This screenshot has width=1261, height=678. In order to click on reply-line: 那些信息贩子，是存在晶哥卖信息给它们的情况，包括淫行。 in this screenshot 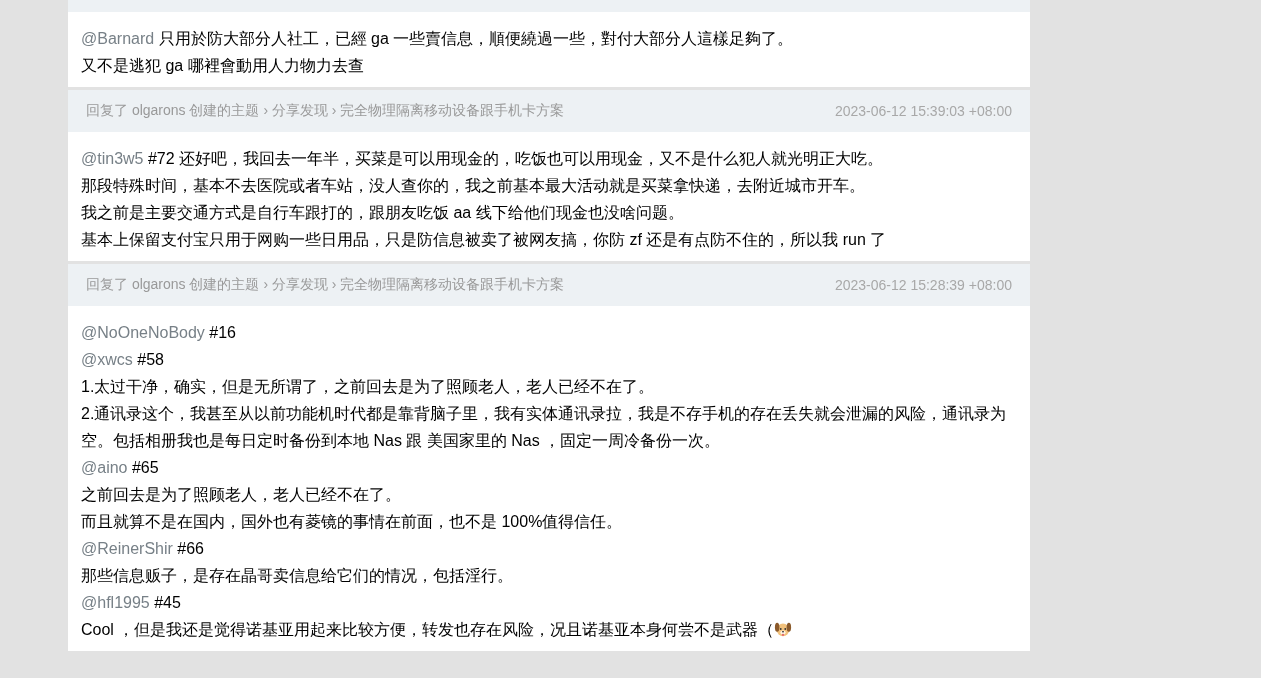, I will do `click(297, 576)`.